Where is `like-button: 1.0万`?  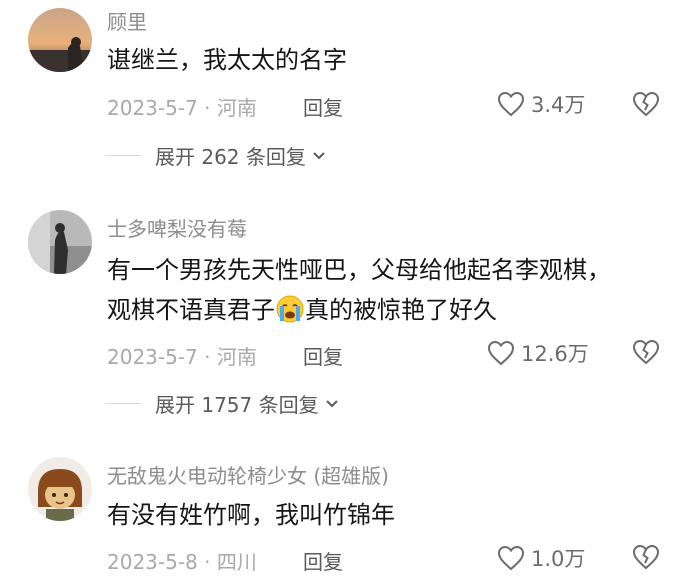 like-button: 1.0万 is located at coordinates (541, 558).